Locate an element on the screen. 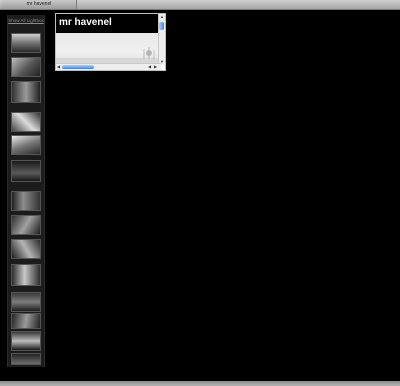  show-all-lightbox-link: Show All Lightbox is located at coordinates (26, 20).